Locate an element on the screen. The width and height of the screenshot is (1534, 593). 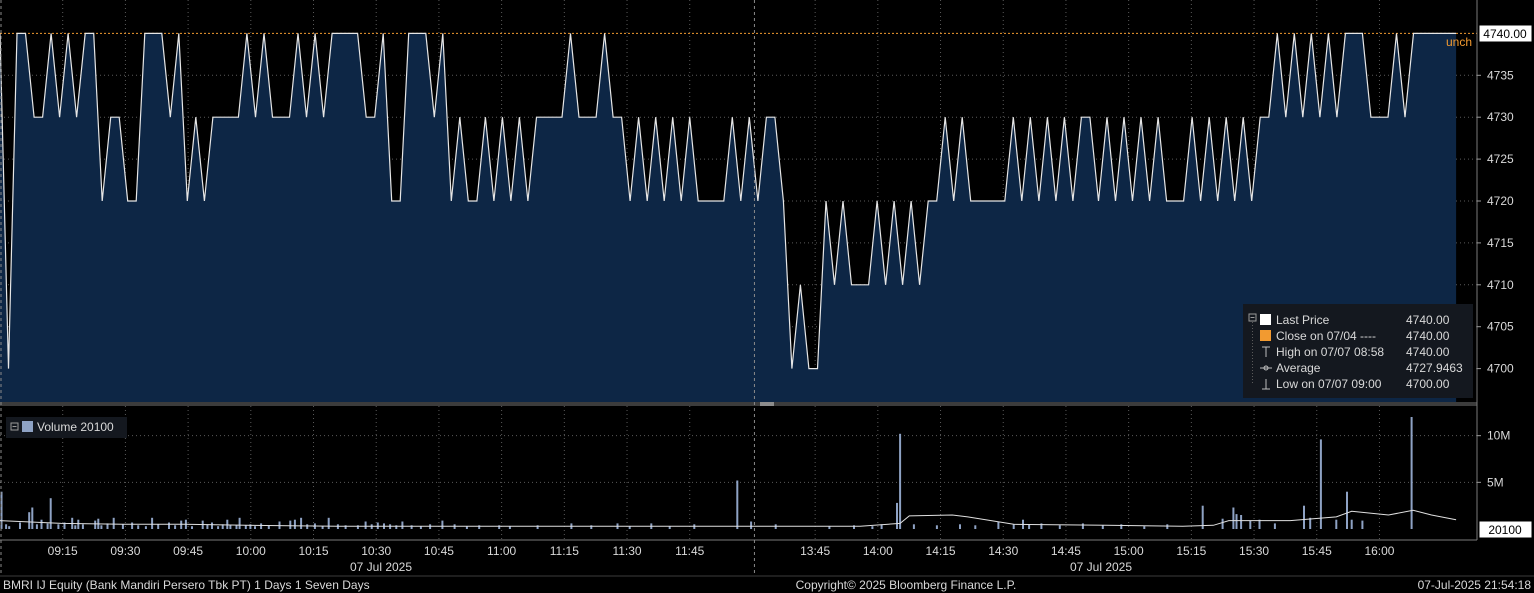
chart-timestamp: 07-Jul-2025 21:54:18 is located at coordinates (1475, 585).